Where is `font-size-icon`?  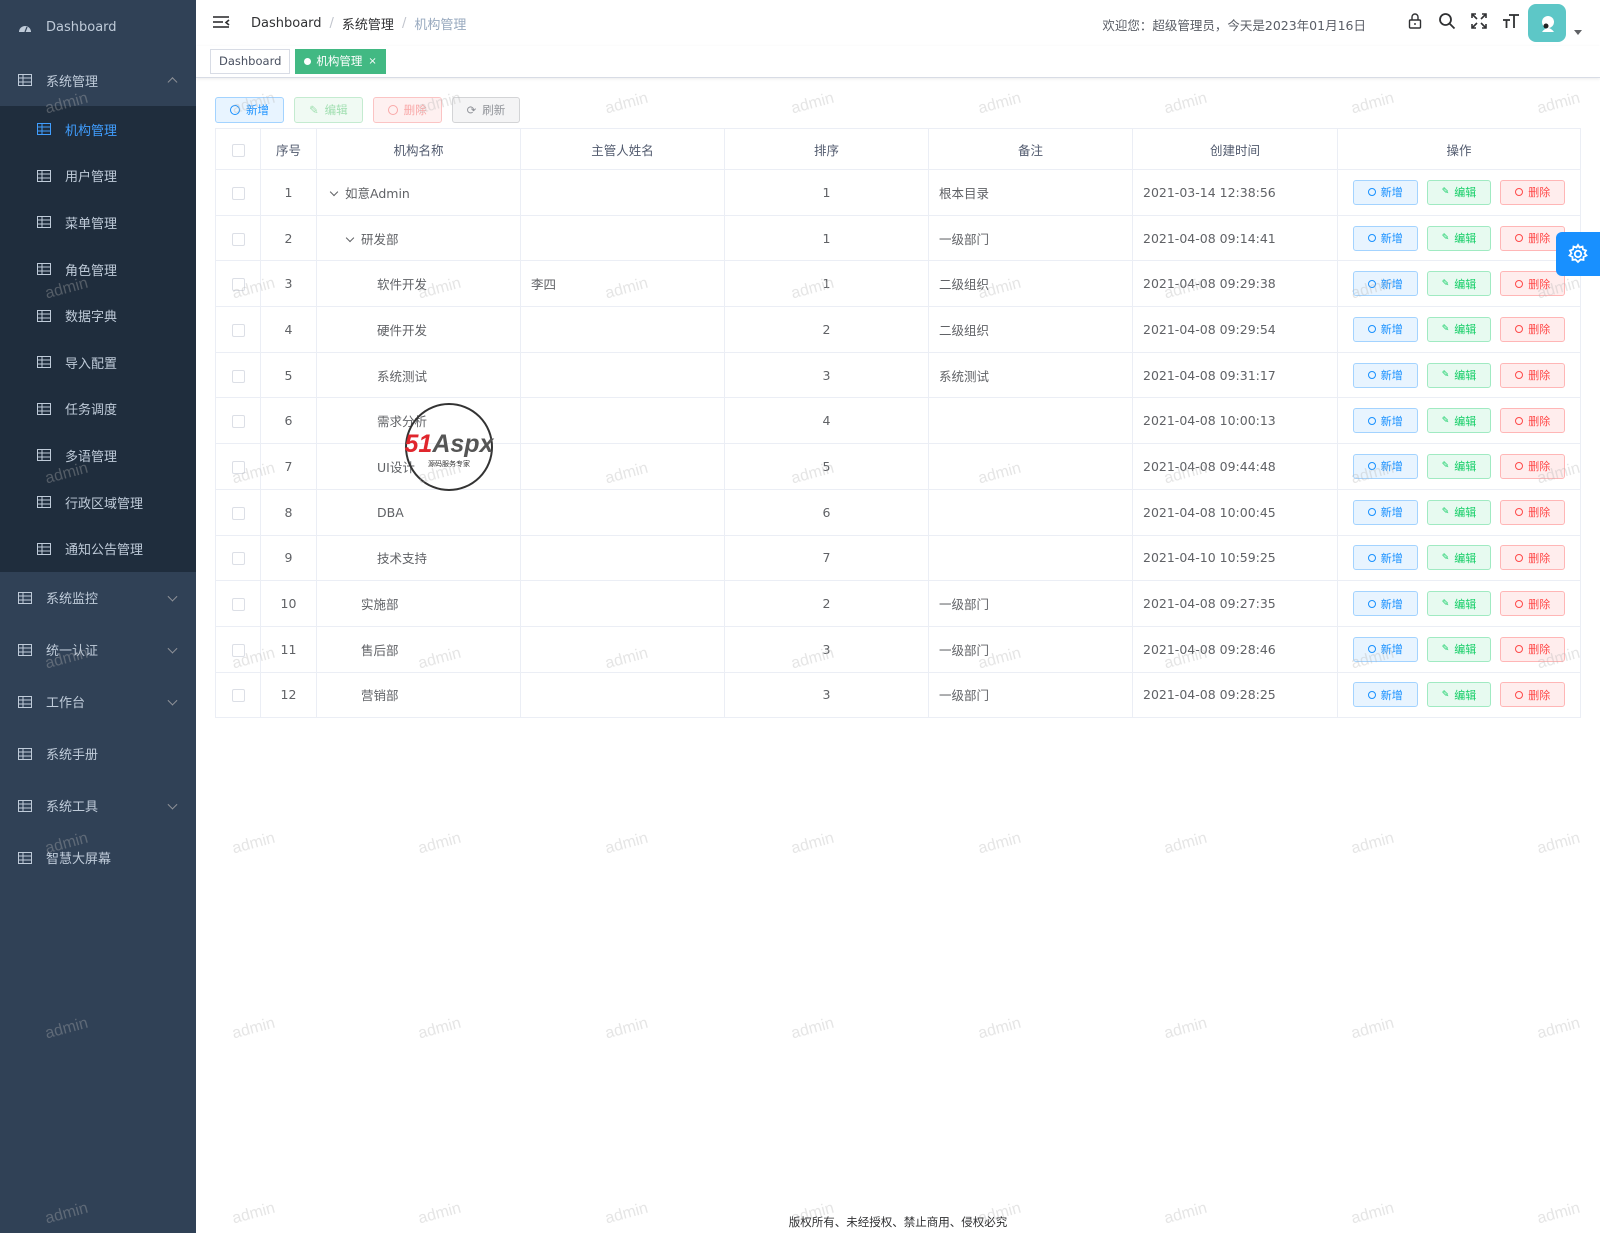 font-size-icon is located at coordinates (1511, 21).